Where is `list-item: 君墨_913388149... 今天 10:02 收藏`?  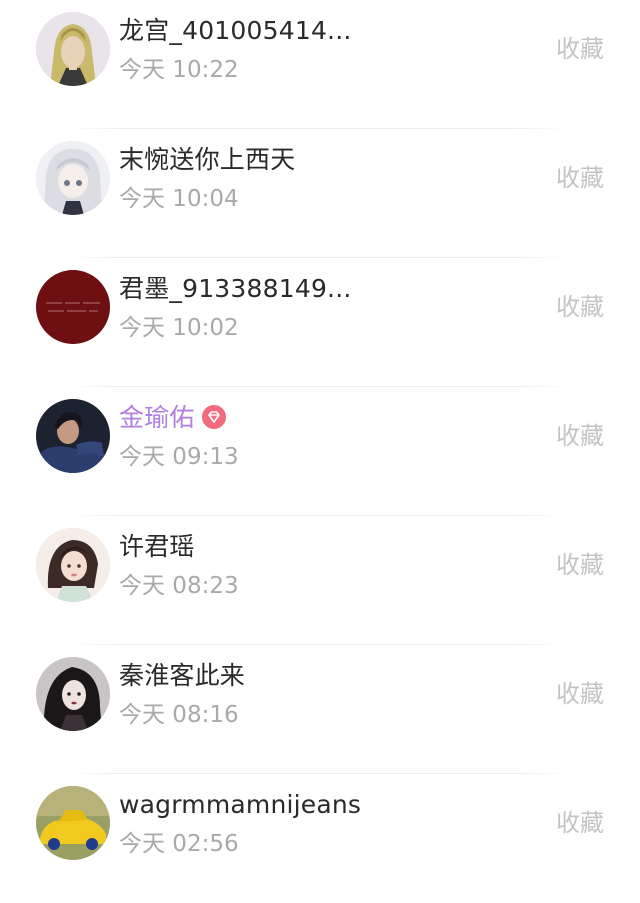 list-item: 君墨_913388149... 今天 10:02 收藏 is located at coordinates (320, 322).